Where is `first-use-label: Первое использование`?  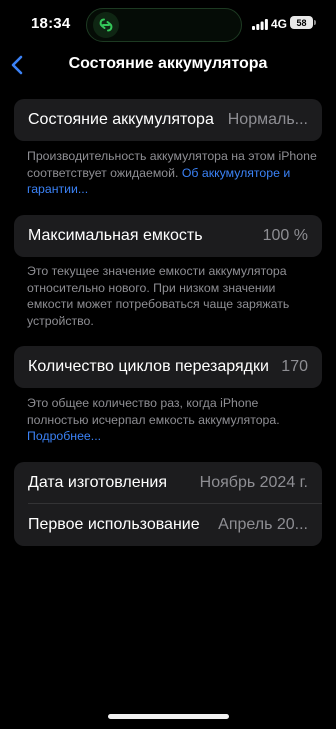 first-use-label: Первое использование is located at coordinates (114, 524).